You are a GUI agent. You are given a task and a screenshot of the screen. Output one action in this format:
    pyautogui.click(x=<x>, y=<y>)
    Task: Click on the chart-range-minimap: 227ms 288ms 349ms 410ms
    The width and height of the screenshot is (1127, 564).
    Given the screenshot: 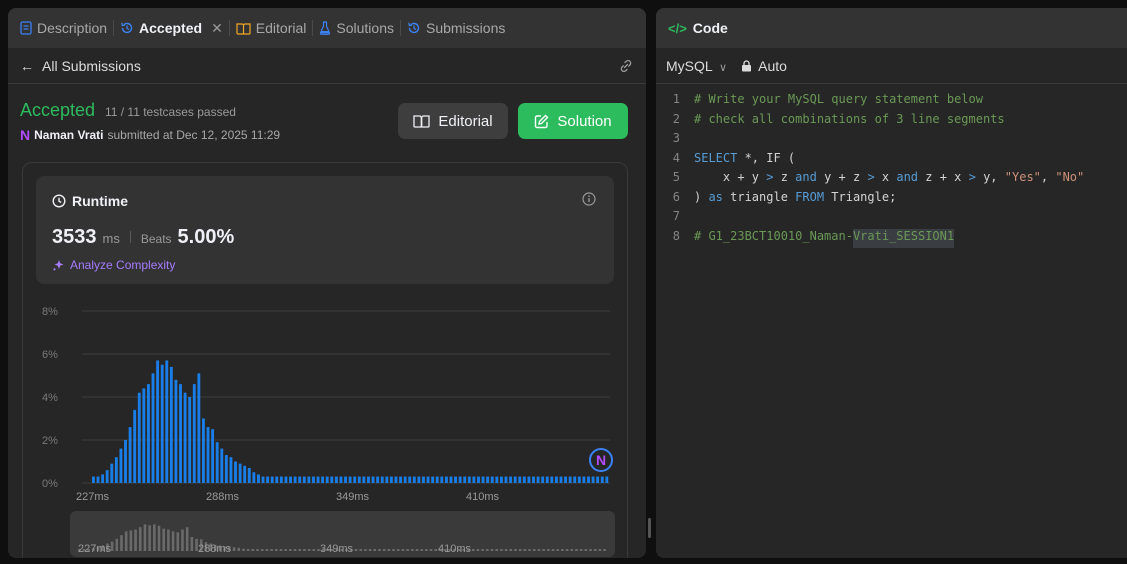 What is the action you would take?
    pyautogui.click(x=342, y=534)
    